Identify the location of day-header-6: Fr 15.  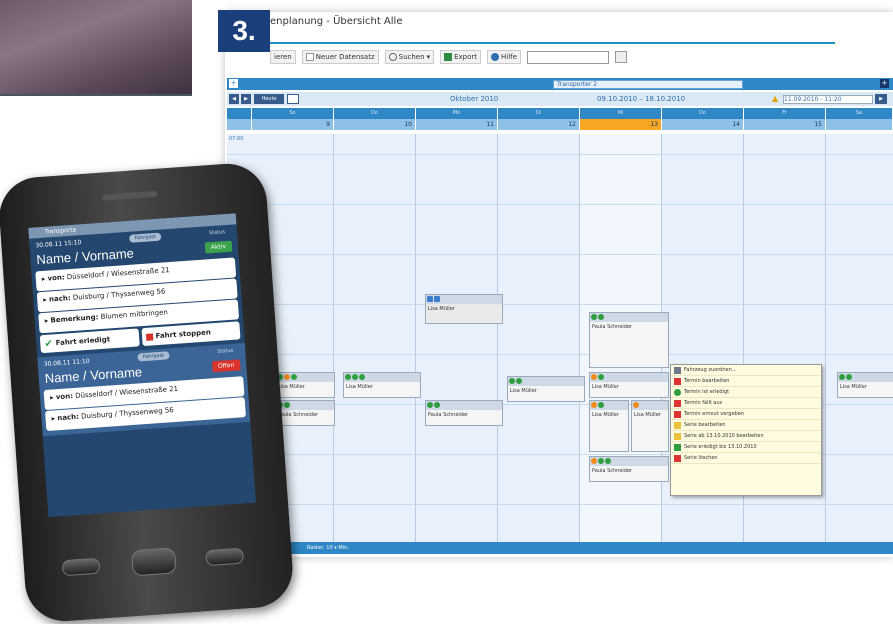
(785, 120).